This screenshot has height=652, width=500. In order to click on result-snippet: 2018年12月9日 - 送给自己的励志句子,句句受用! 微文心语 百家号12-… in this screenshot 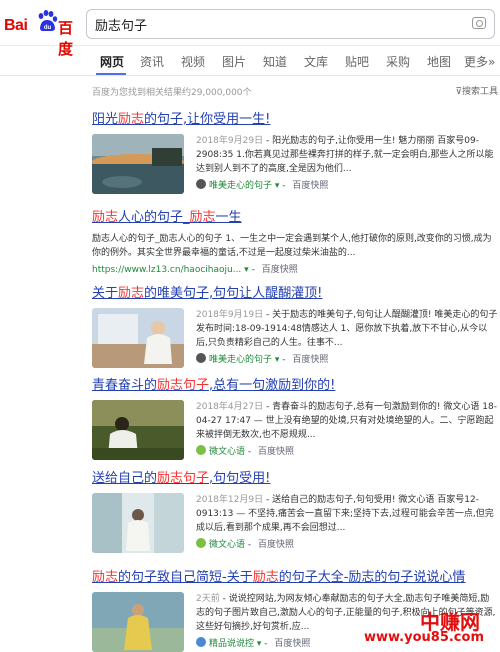, I will do `click(347, 521)`.